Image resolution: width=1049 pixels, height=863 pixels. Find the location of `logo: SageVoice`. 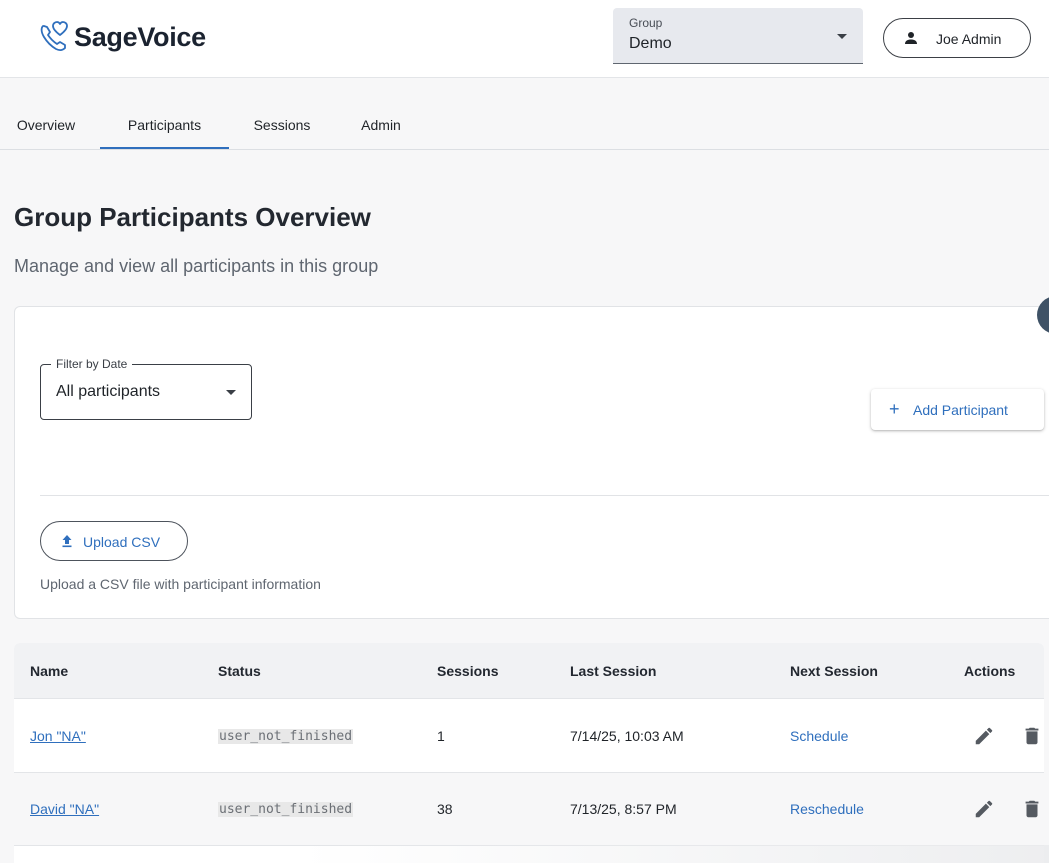

logo: SageVoice is located at coordinates (122, 37).